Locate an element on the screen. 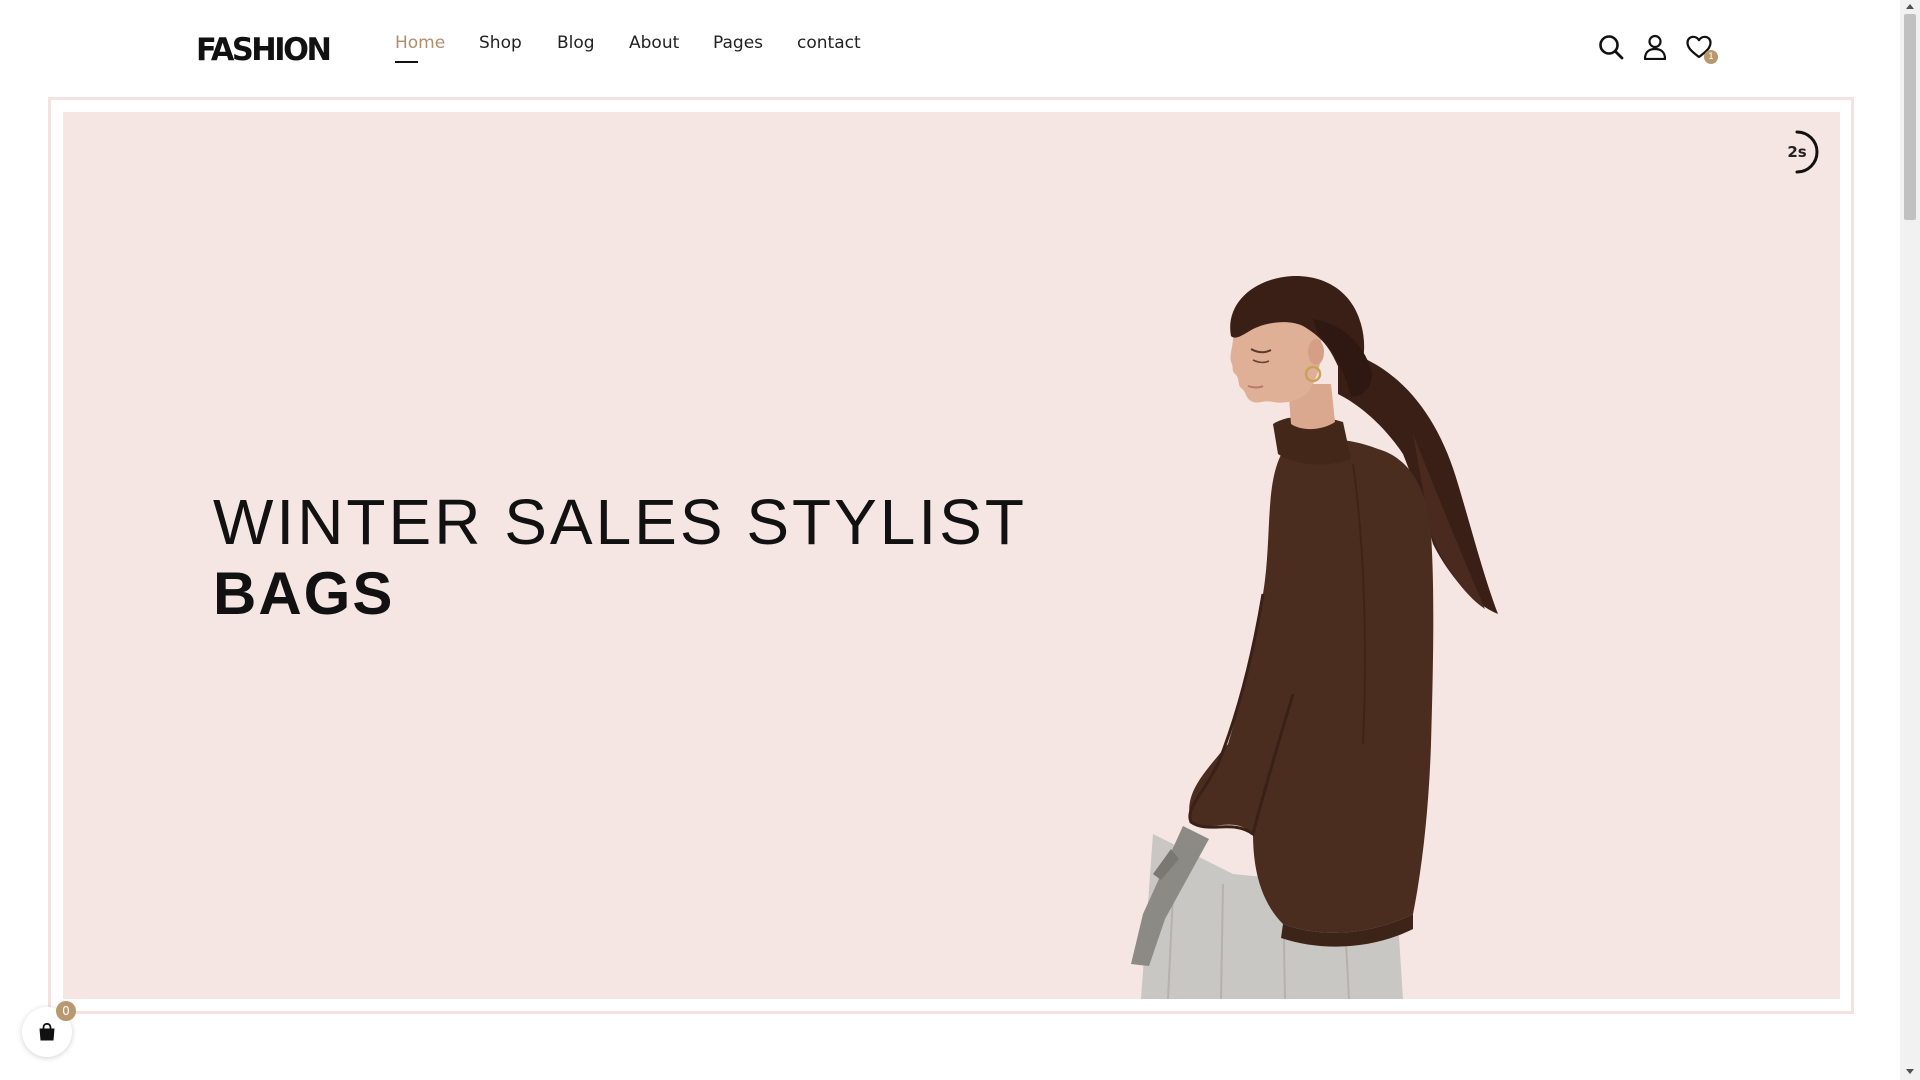 The image size is (1920, 1080). search-icon is located at coordinates (1611, 47).